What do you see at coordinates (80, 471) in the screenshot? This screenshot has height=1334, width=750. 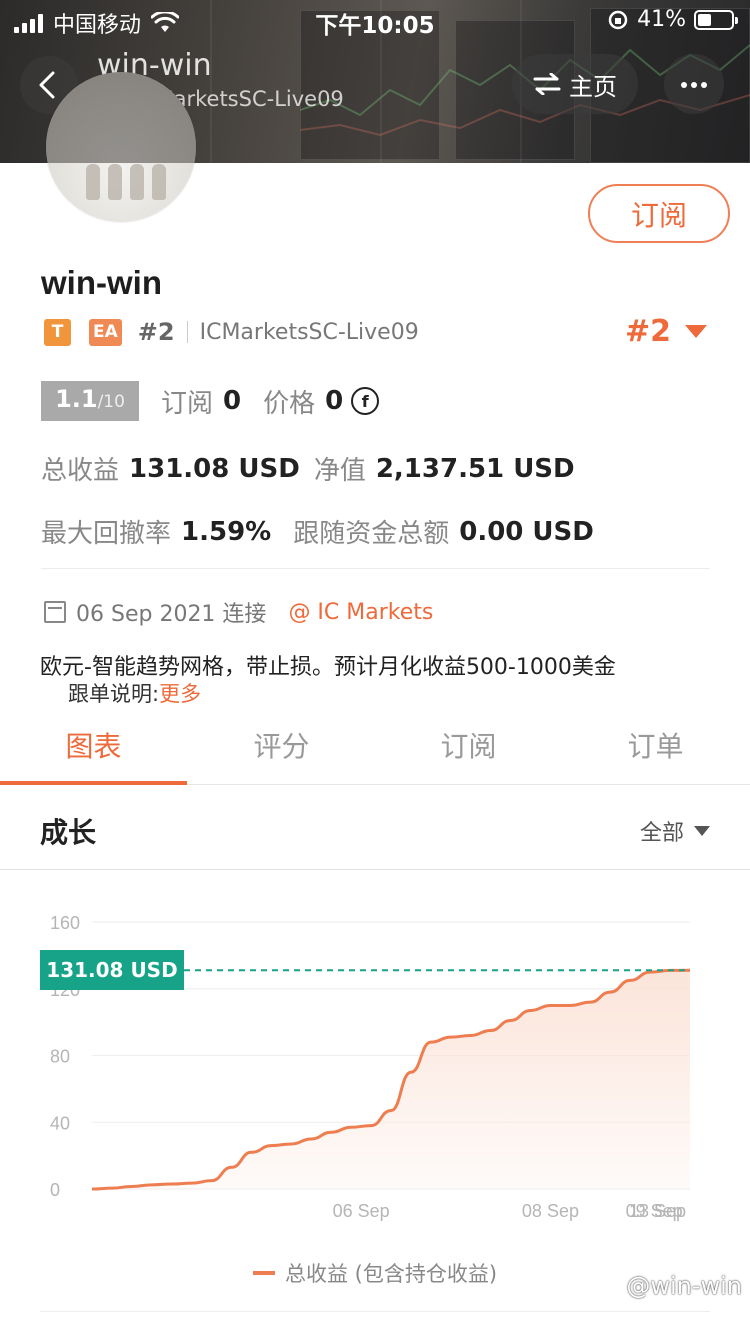 I see `total-profit-label: 总收益` at bounding box center [80, 471].